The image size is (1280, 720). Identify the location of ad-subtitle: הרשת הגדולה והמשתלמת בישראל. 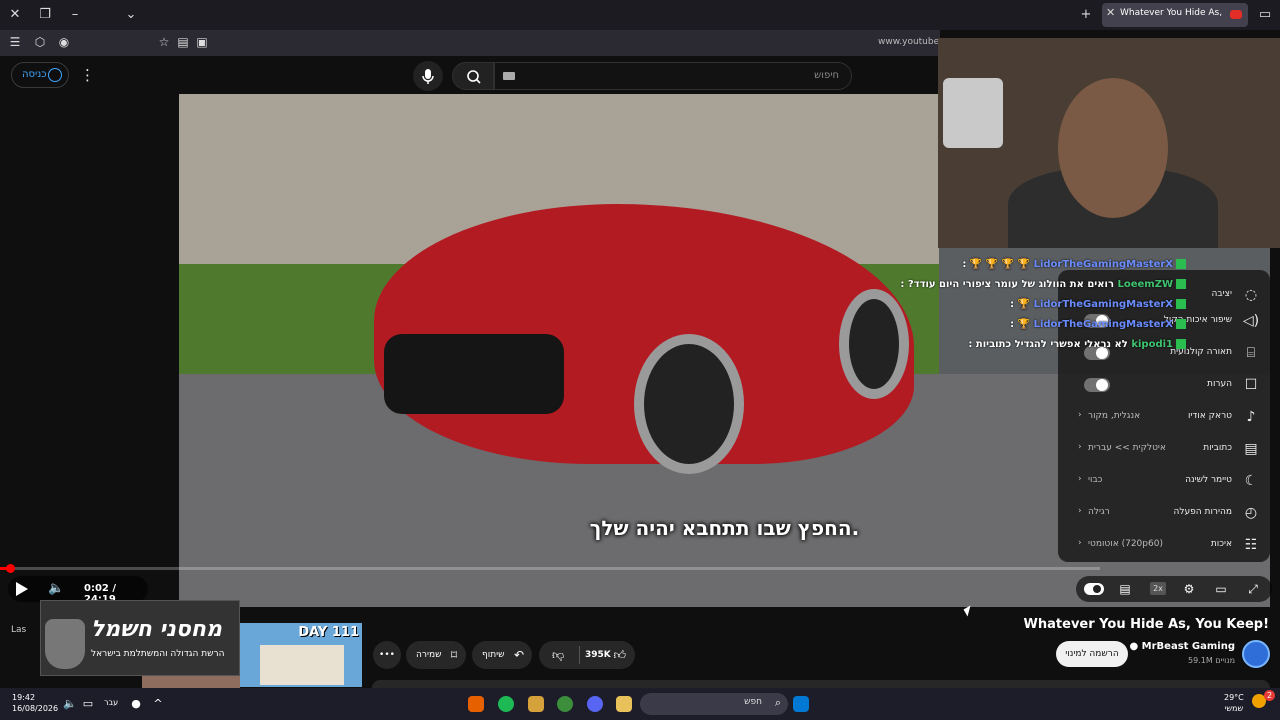
(158, 654).